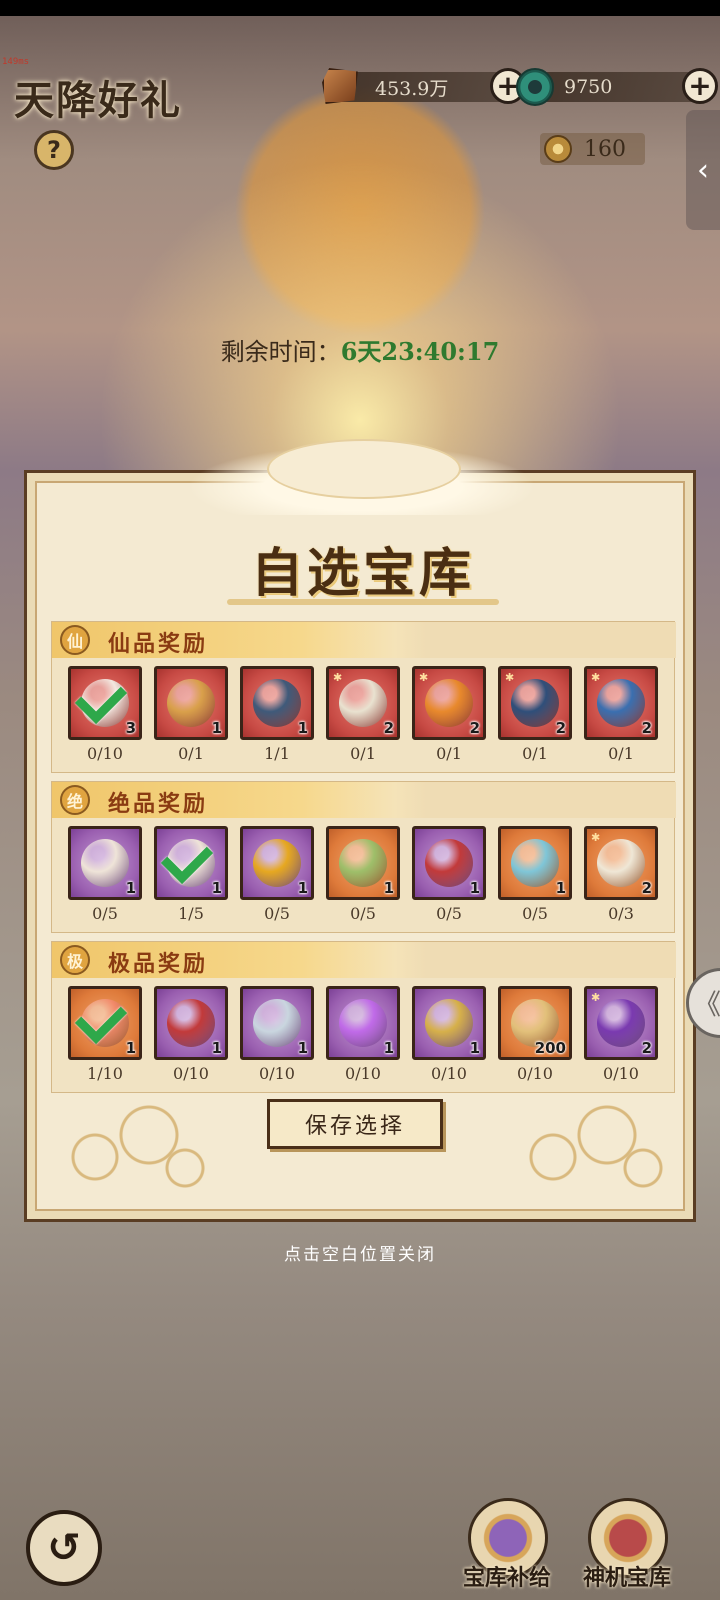  I want to click on reward-slot: 200 0/10, so click(535, 1038).